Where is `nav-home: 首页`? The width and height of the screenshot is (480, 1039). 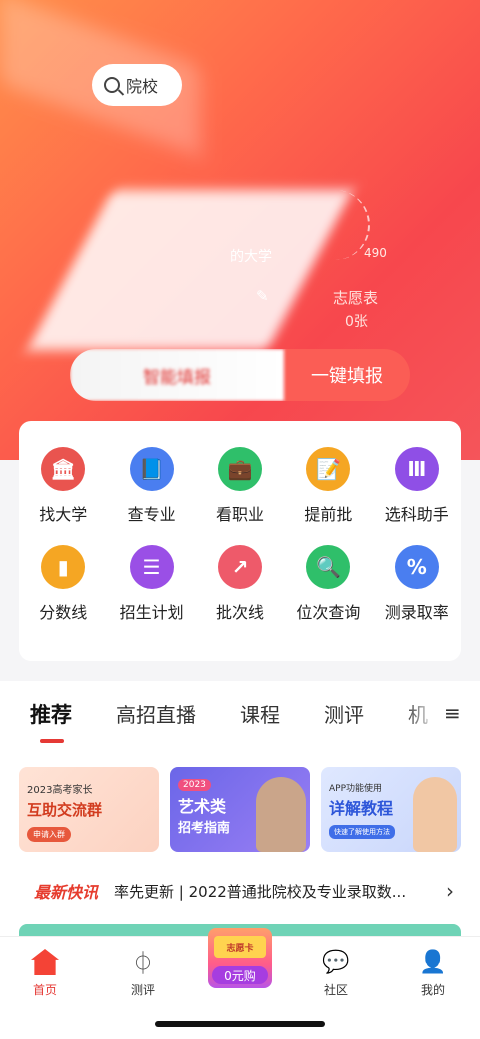
nav-home: 首页 is located at coordinates (45, 972).